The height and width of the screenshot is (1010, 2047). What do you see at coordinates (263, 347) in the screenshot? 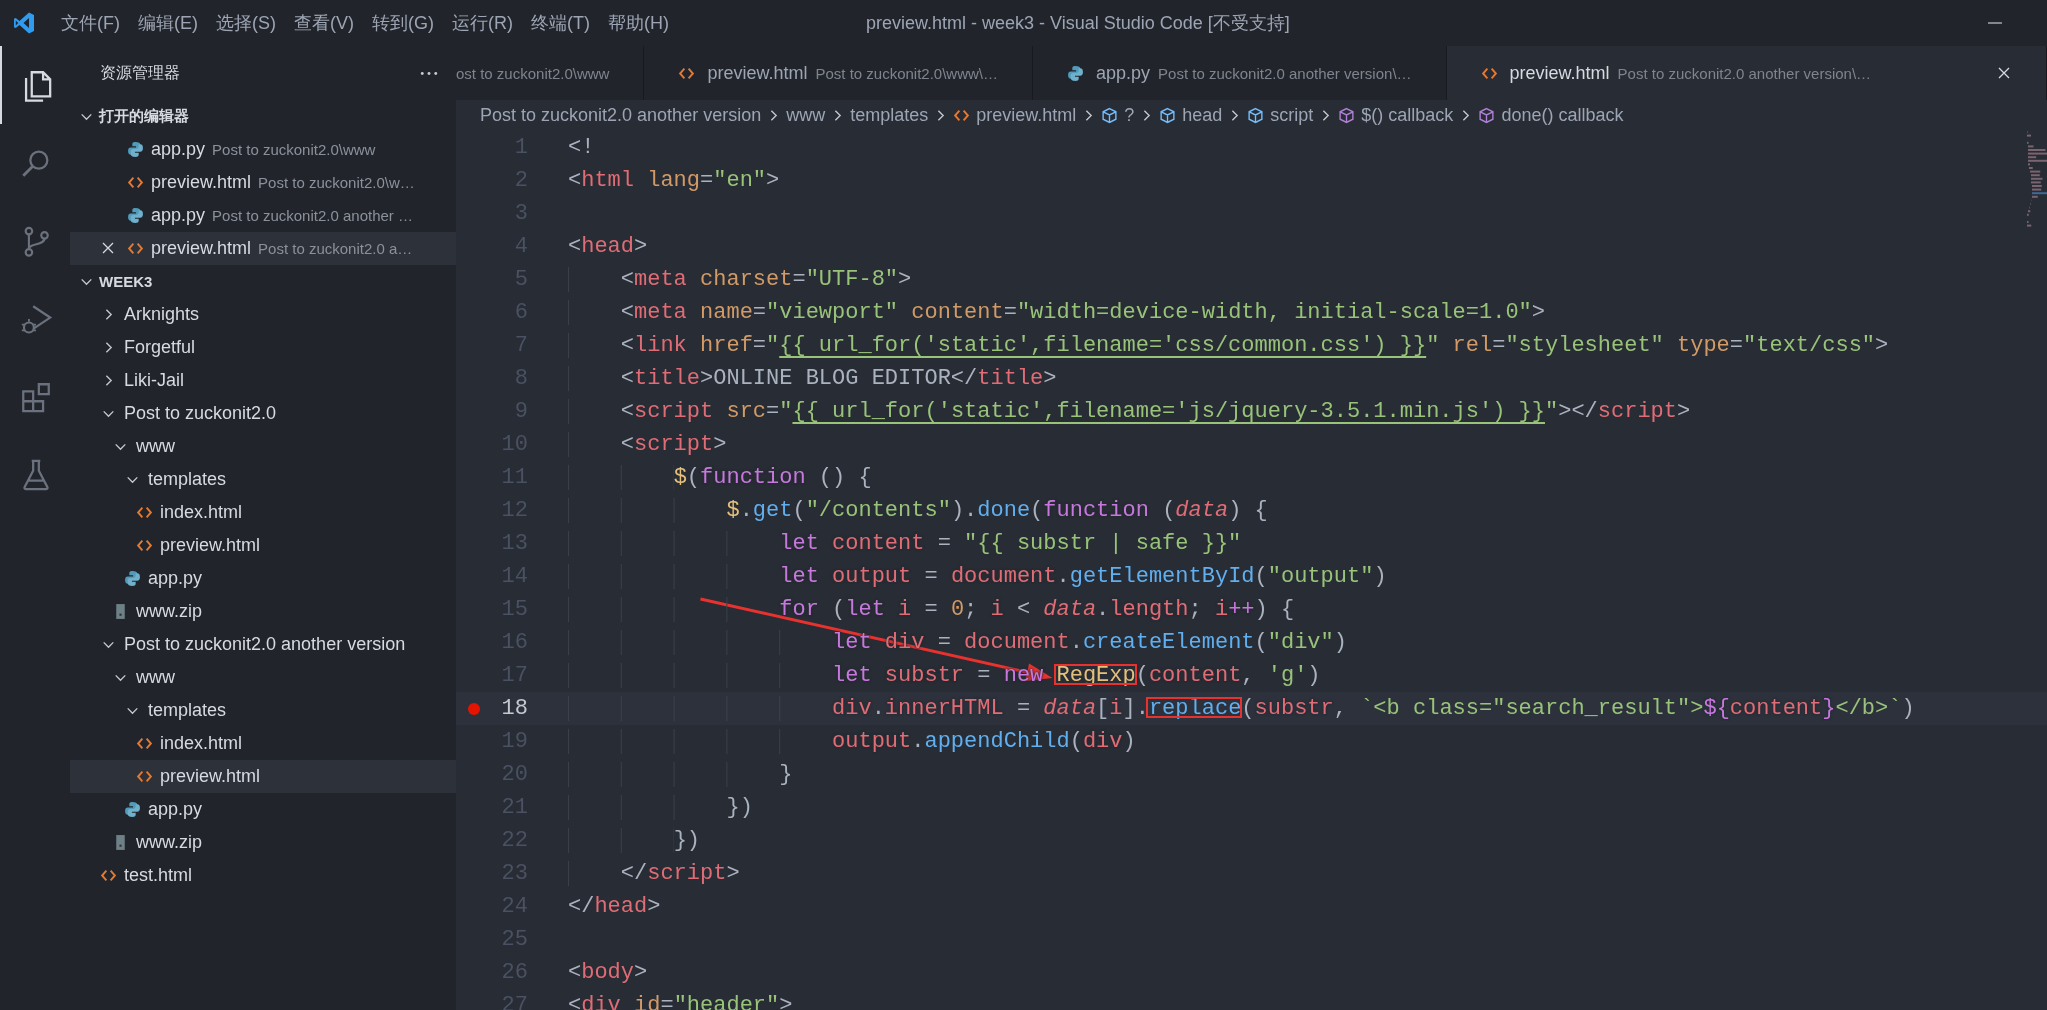
I see `tree-item: Forgetful` at bounding box center [263, 347].